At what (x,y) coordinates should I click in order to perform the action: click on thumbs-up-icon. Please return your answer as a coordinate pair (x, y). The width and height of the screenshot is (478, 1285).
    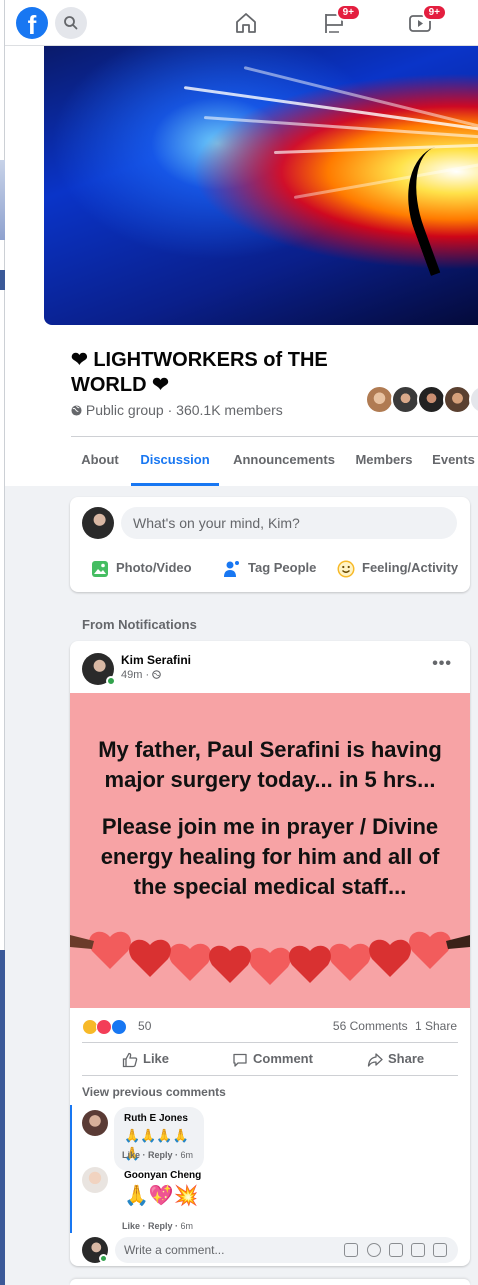
    Looking at the image, I should click on (130, 1059).